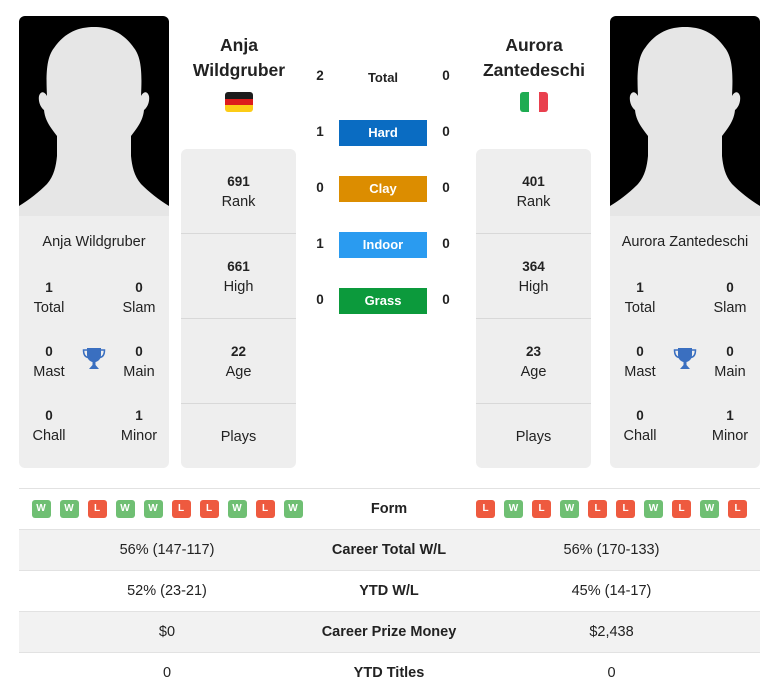  Describe the element at coordinates (167, 673) in the screenshot. I see `player1-ytd-titles: 0` at that location.